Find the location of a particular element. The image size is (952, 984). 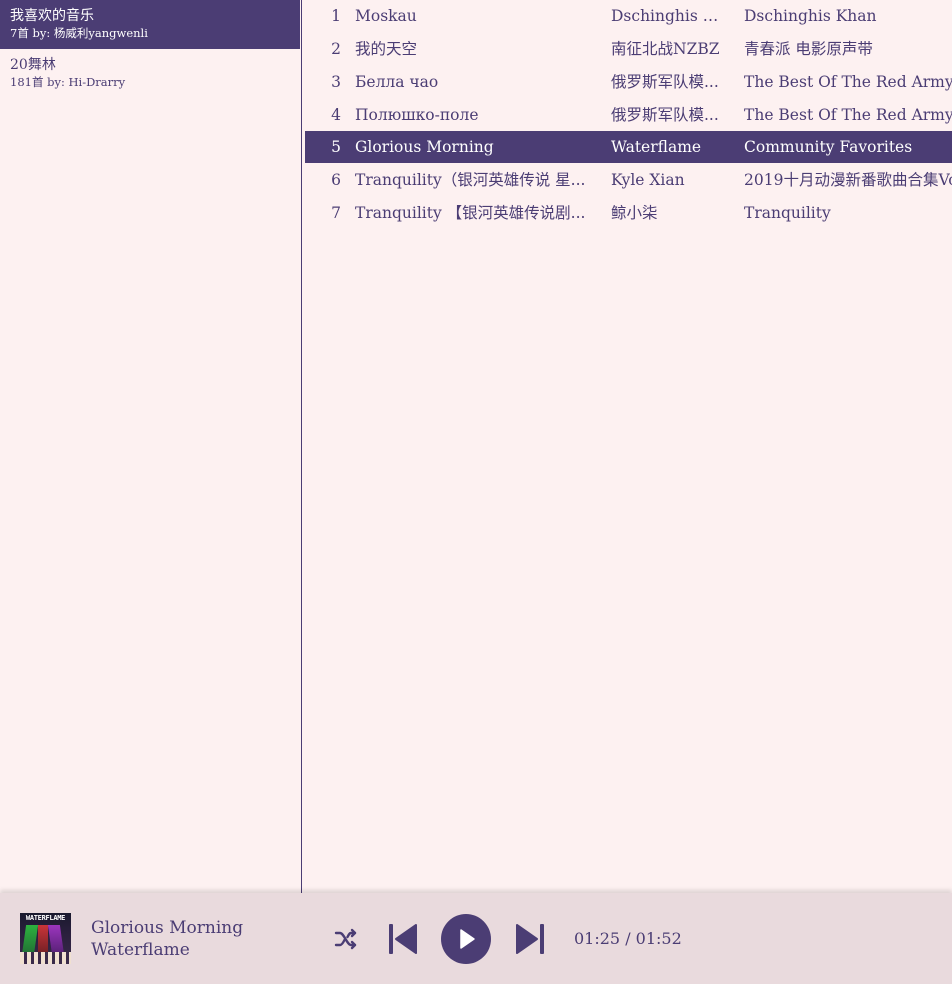

track-row: 1 Moskau Dschinghis K... Dschinghis Khan is located at coordinates (628, 16).